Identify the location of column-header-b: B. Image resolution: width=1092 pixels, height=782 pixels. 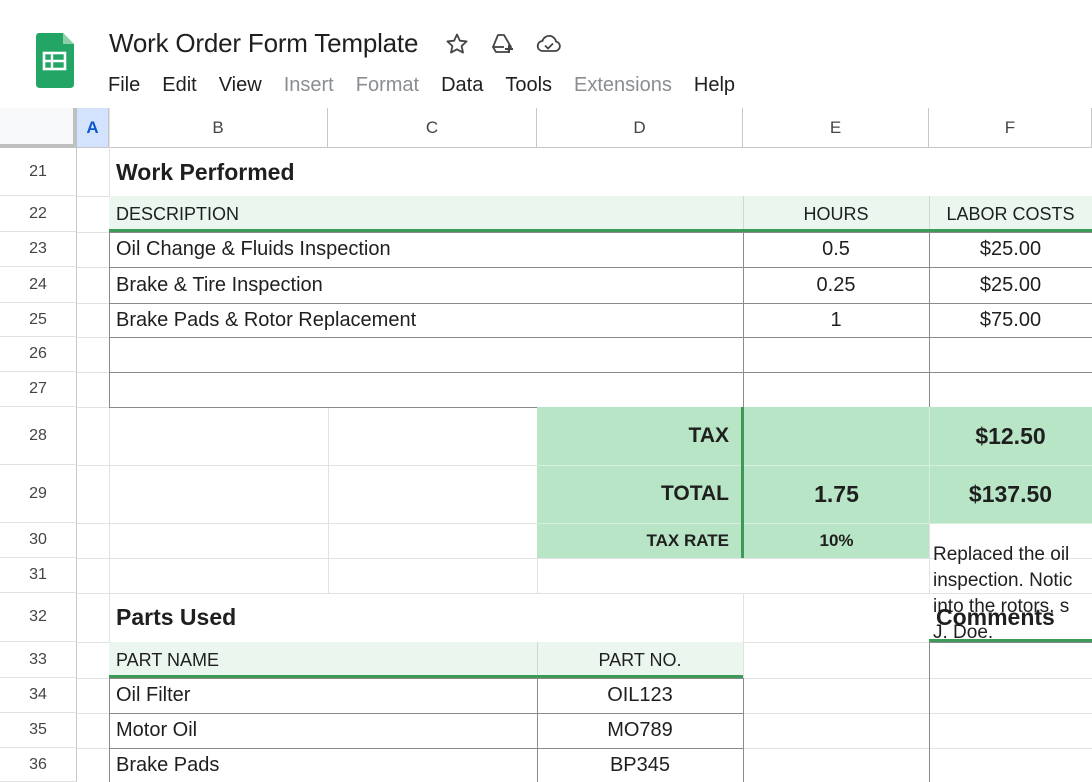
(218, 128).